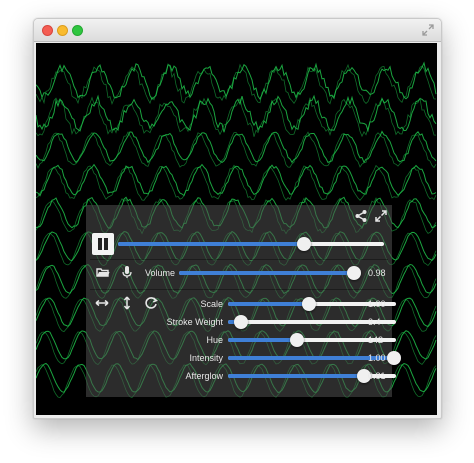 The height and width of the screenshot is (463, 474). What do you see at coordinates (214, 340) in the screenshot?
I see `hue-label: Hue` at bounding box center [214, 340].